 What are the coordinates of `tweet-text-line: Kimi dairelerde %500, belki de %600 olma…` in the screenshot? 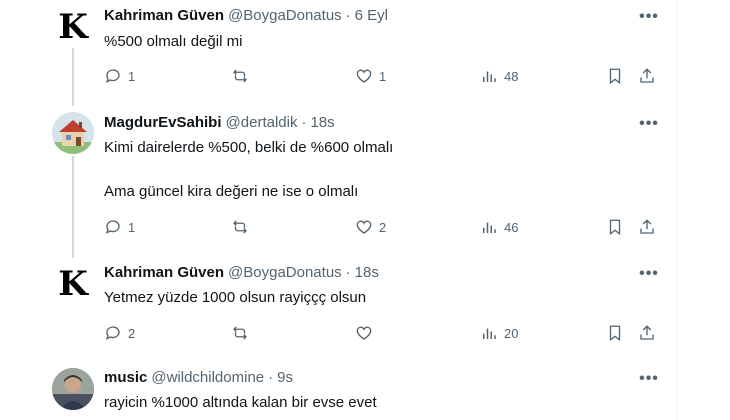 It's located at (249, 147).